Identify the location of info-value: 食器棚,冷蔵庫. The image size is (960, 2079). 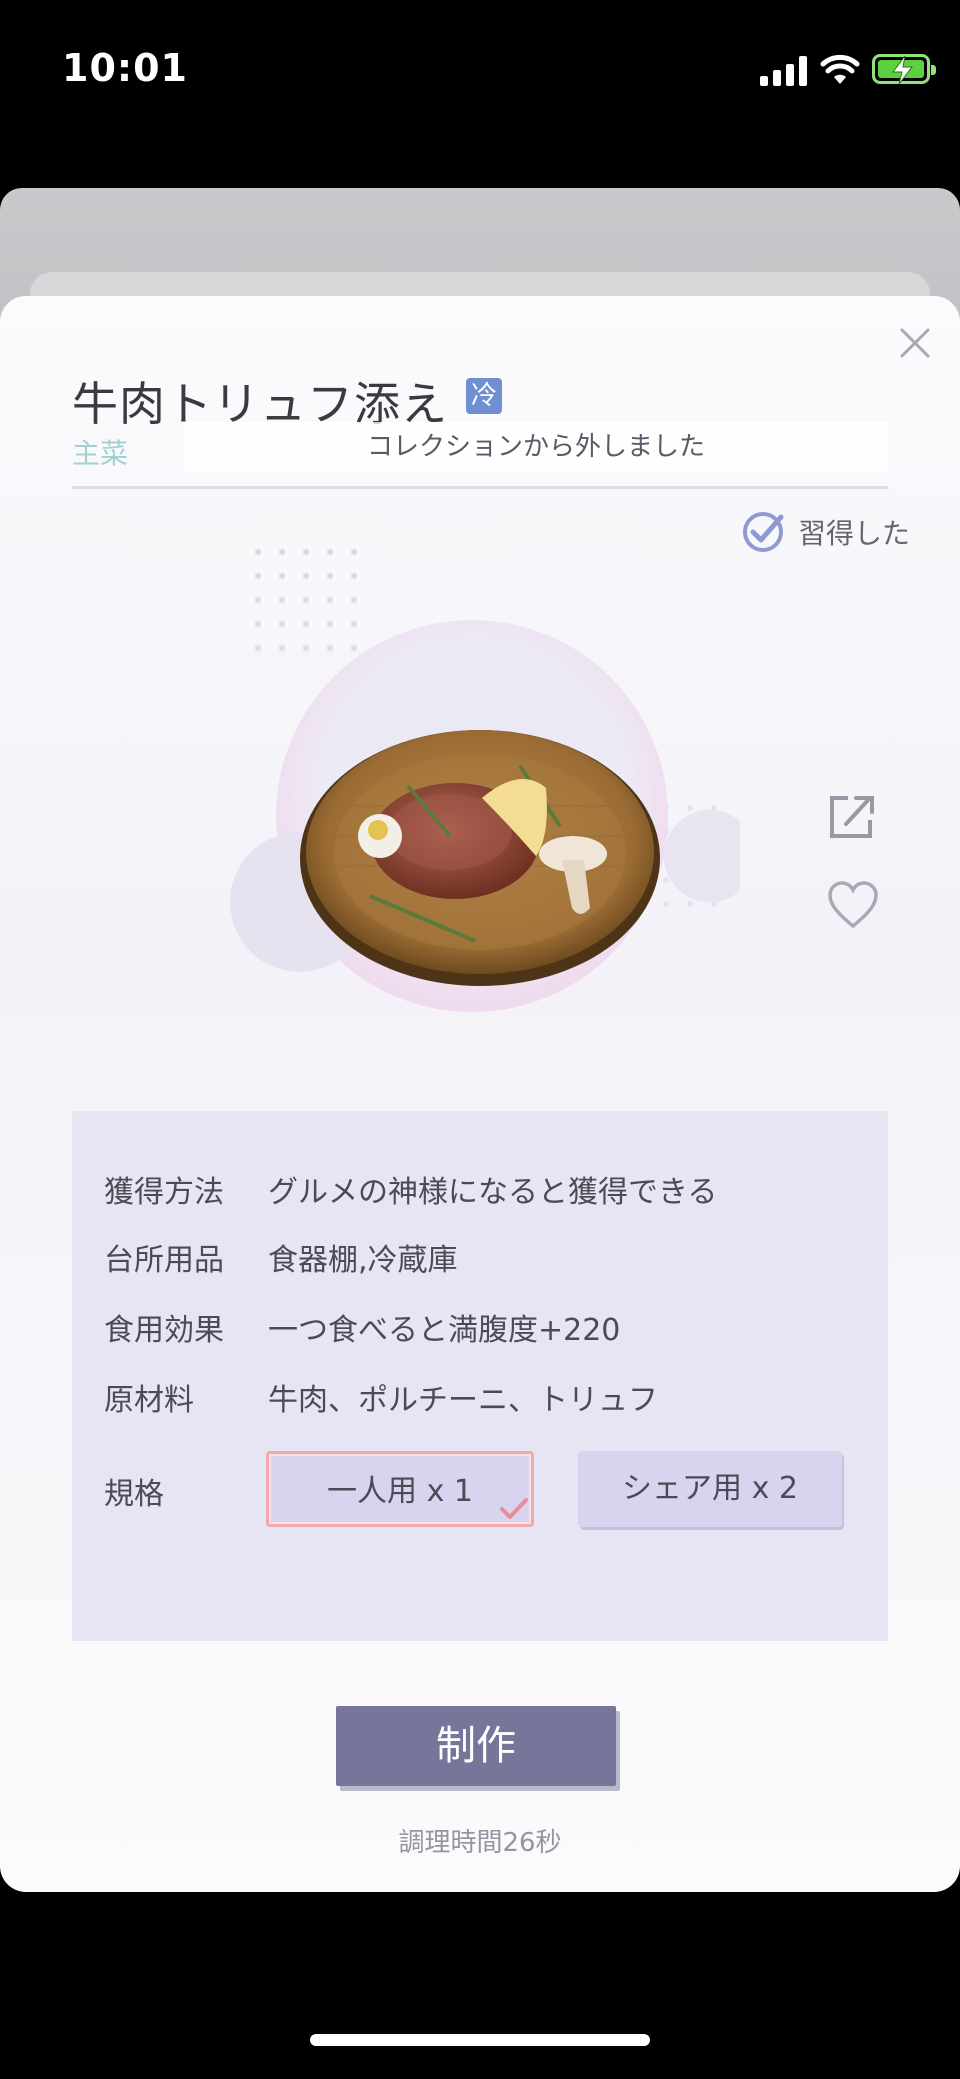
(363, 1260).